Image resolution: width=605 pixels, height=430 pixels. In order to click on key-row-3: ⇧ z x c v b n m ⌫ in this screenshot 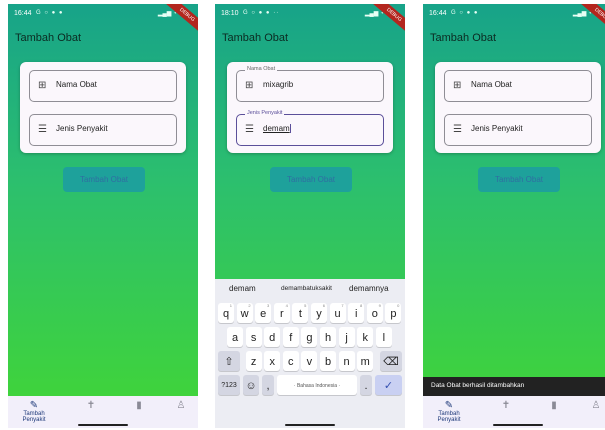, I will do `click(310, 362)`.